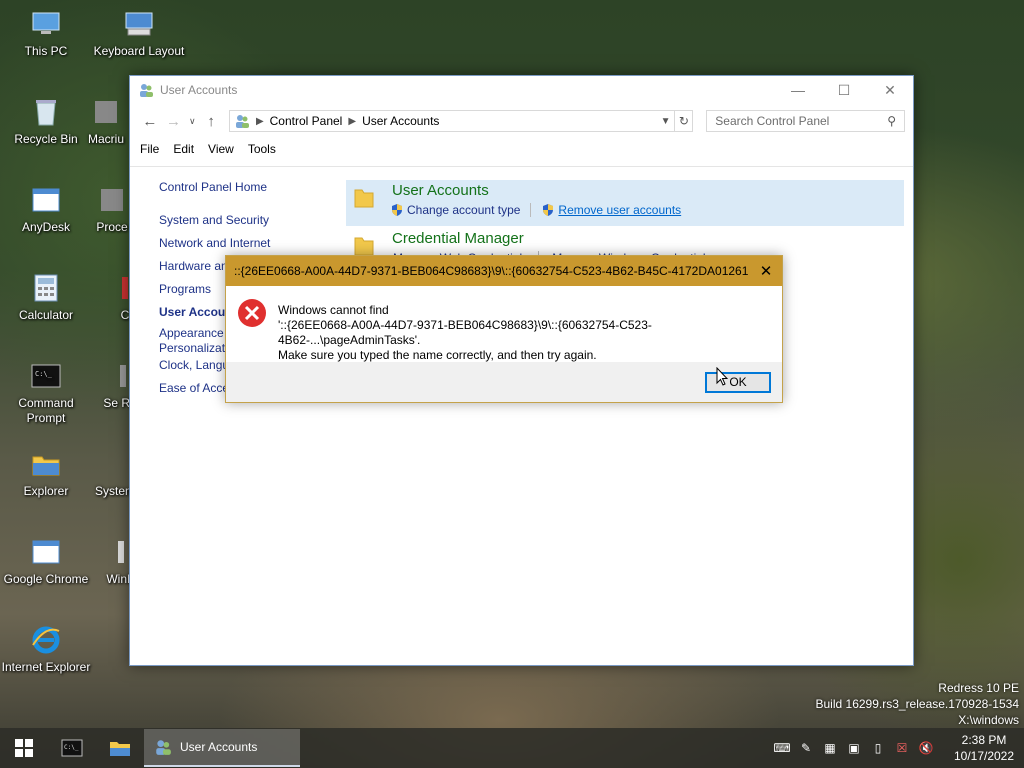  Describe the element at coordinates (504, 382) in the screenshot. I see `dialog-footer: OK` at that location.